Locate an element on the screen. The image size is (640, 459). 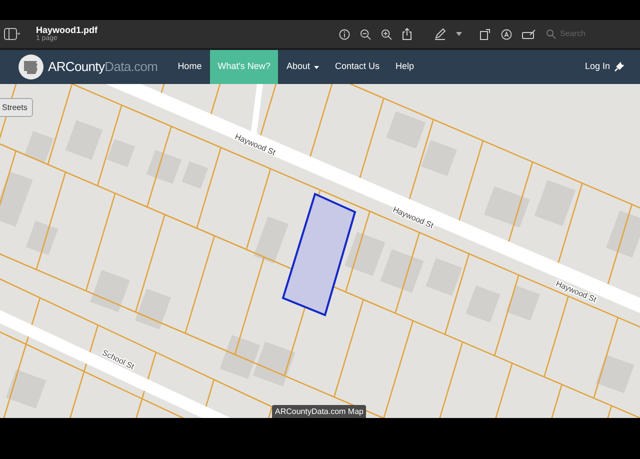
search-field: Search is located at coordinates (595, 34).